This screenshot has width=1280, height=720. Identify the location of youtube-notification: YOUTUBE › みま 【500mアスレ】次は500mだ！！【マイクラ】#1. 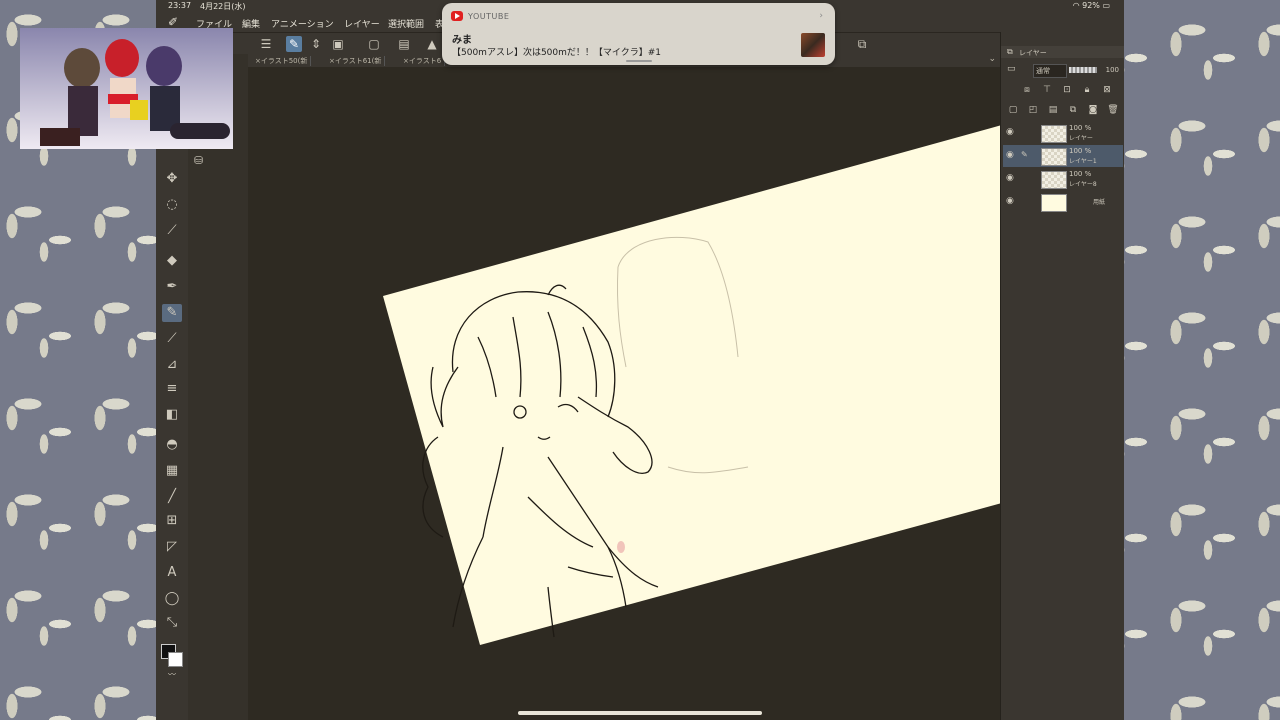
(638, 34).